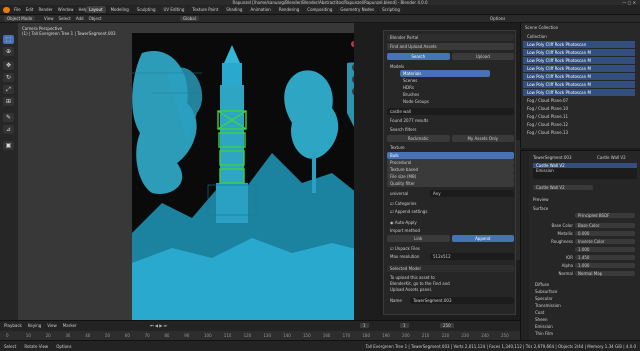  What do you see at coordinates (450, 222) in the screenshot?
I see `auto-apply-toggle: ◉ Auto-Apply` at bounding box center [450, 222].